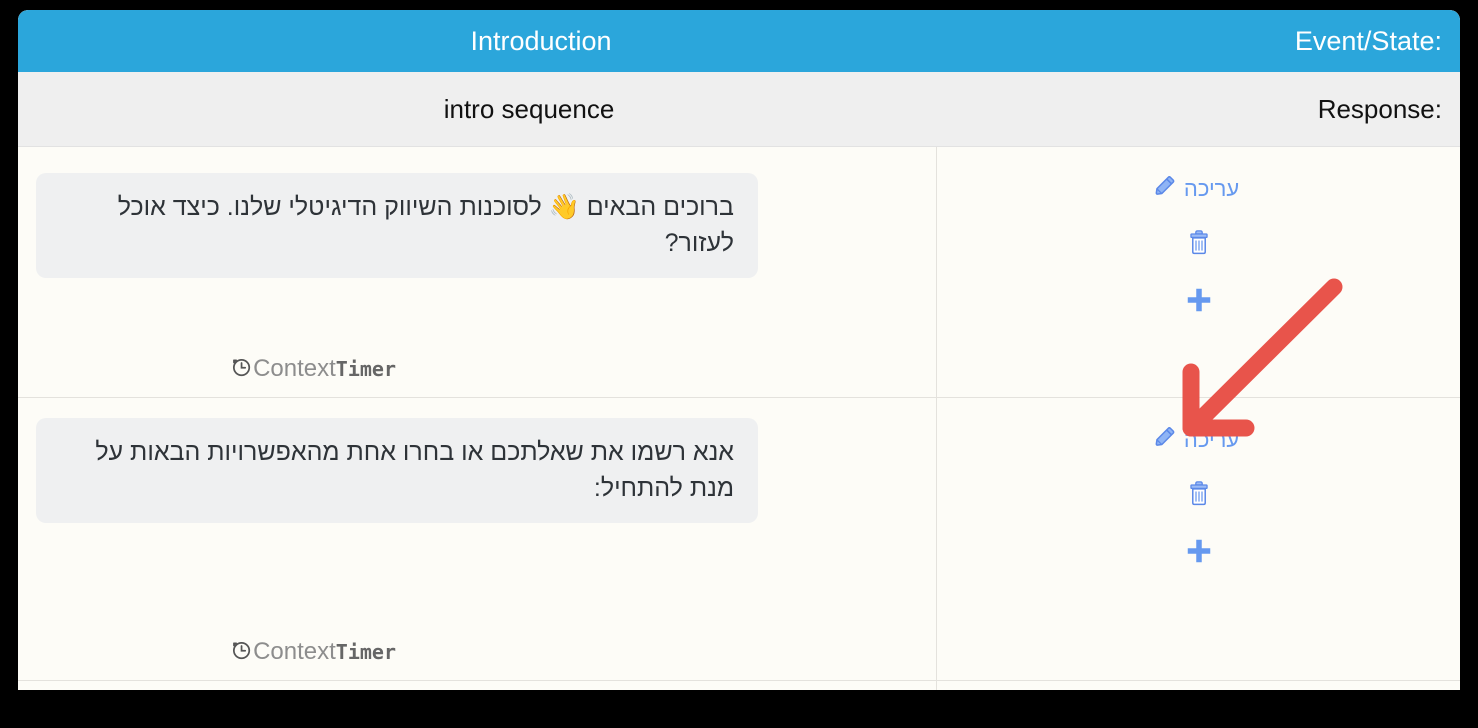 The image size is (1478, 728). What do you see at coordinates (739, 41) in the screenshot?
I see `panel-titlebar: Introduction :Event/State` at bounding box center [739, 41].